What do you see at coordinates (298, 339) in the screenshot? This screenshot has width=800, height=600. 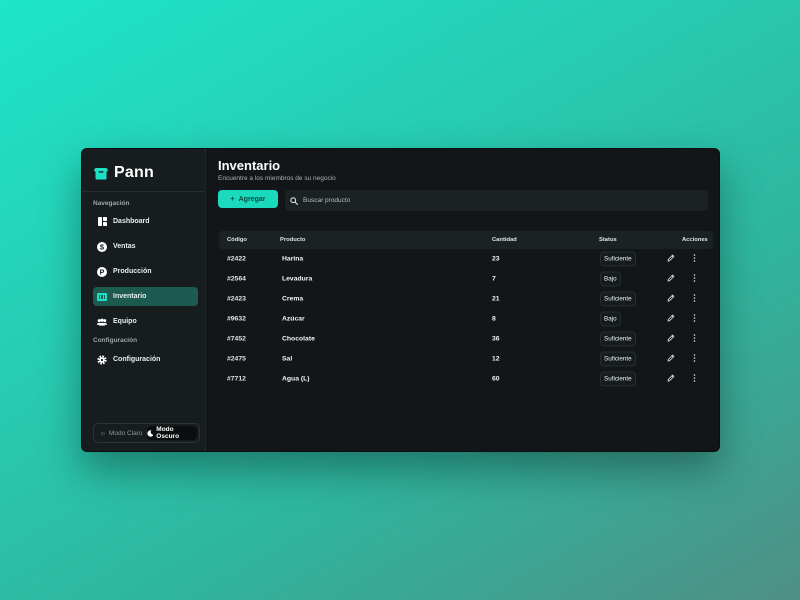 I see `product-name: Chocolate` at bounding box center [298, 339].